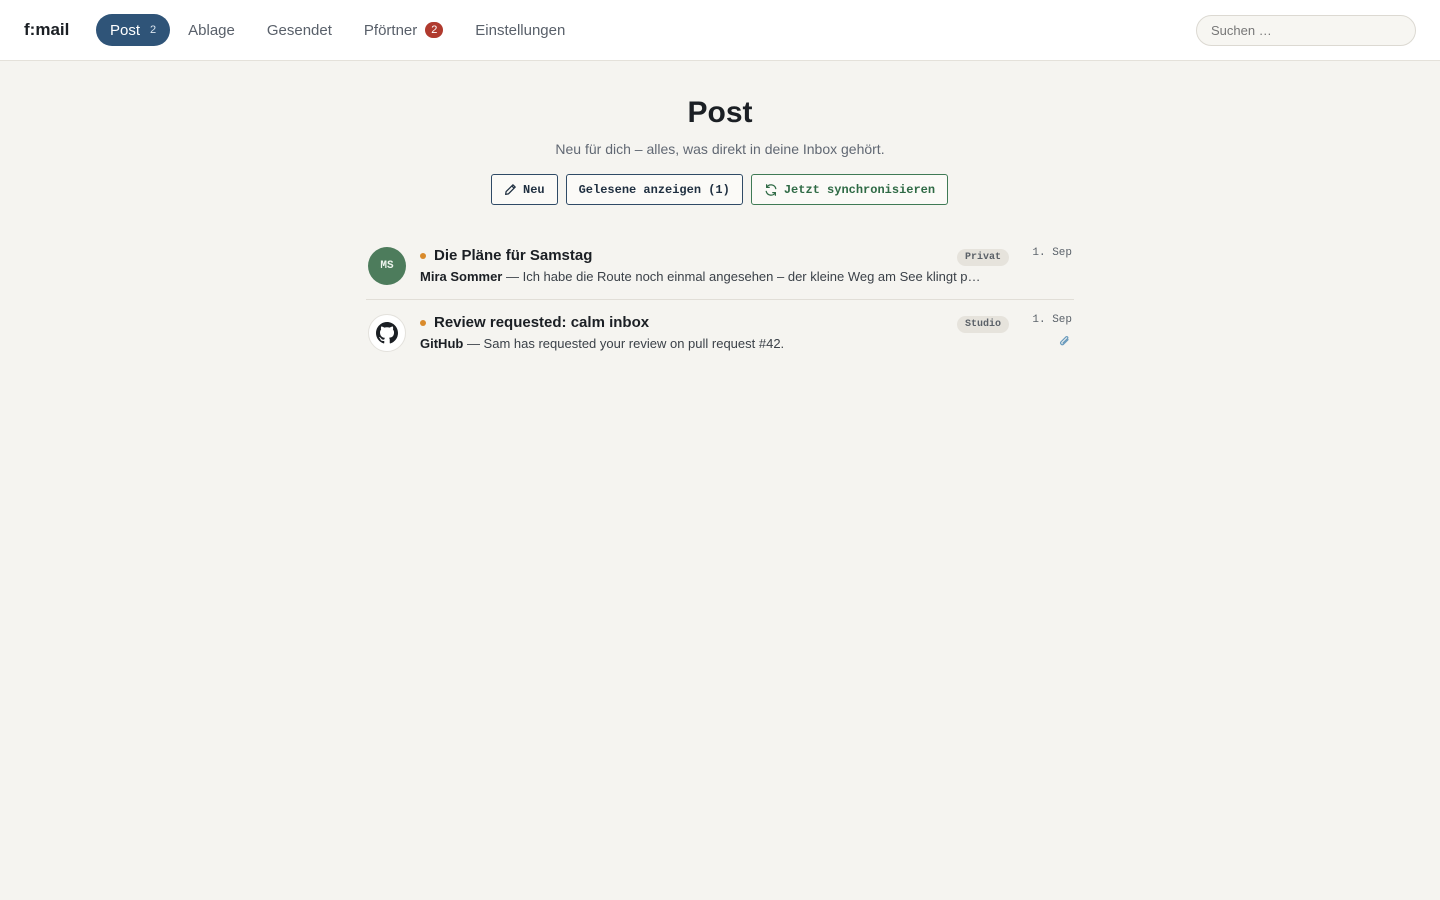 Image resolution: width=1440 pixels, height=900 pixels. I want to click on nav-item-gesendet: Gesendet, so click(299, 30).